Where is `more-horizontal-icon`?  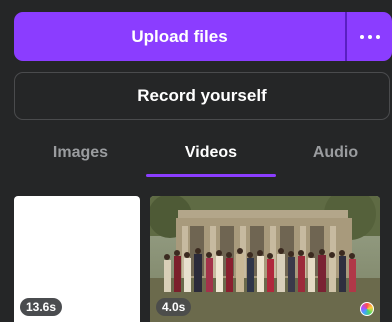
more-horizontal-icon is located at coordinates (369, 36).